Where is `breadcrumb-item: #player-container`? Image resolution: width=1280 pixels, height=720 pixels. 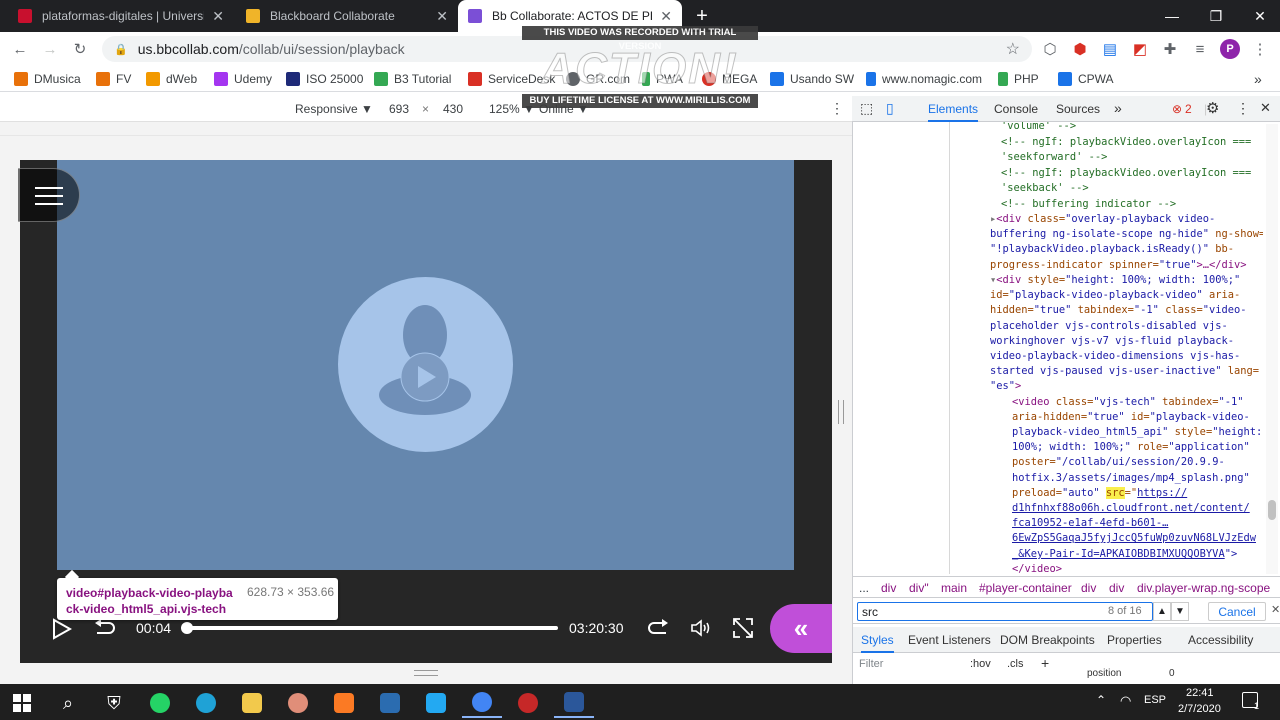
breadcrumb-item: #player-container is located at coordinates (1025, 588).